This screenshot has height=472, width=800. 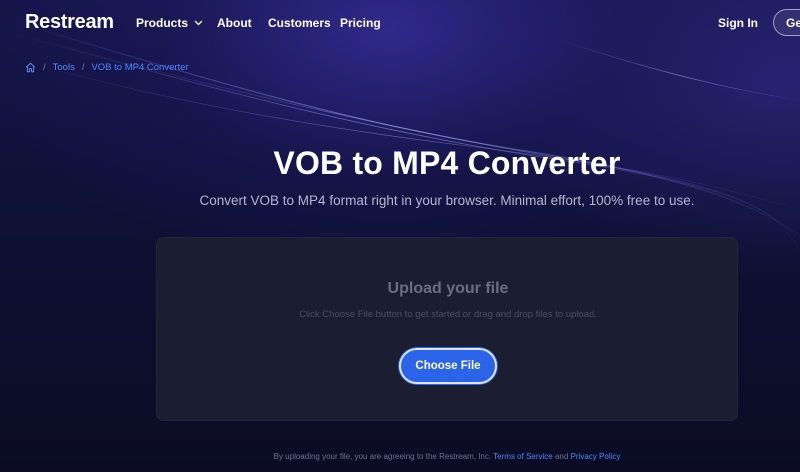 I want to click on nav-products: Products, so click(x=169, y=23).